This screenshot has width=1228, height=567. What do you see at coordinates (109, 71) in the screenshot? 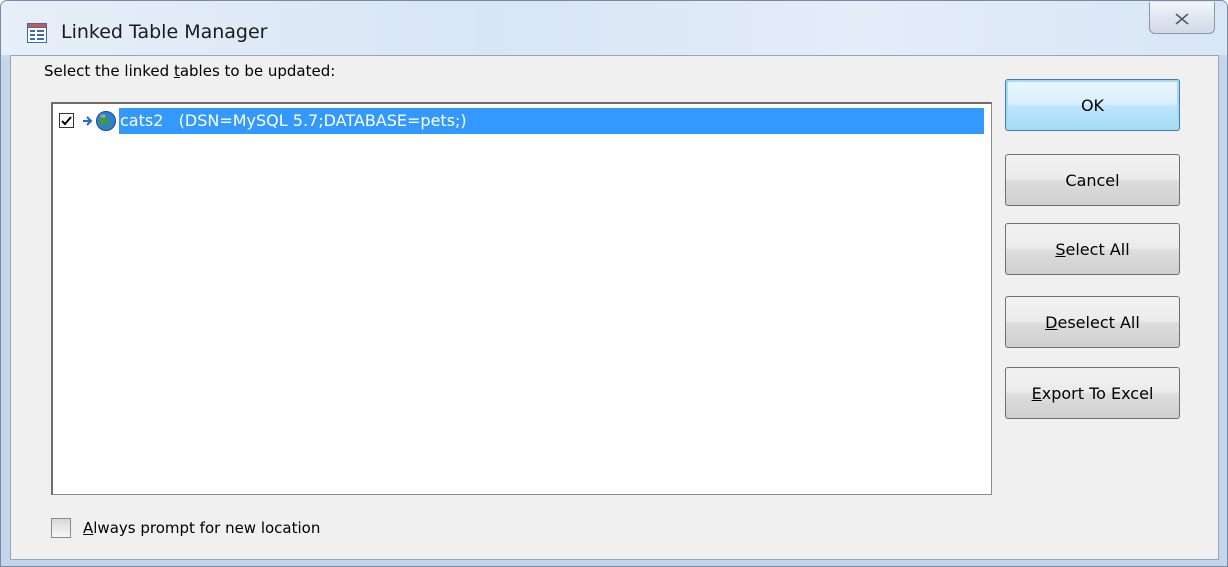
I see `prompt-text: Select the linked` at bounding box center [109, 71].